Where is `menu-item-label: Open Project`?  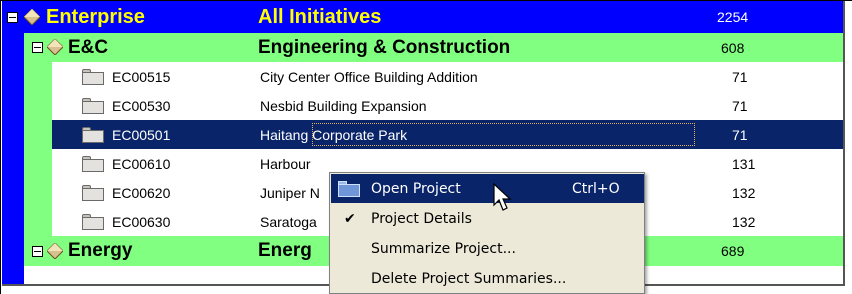 menu-item-label: Open Project is located at coordinates (416, 188).